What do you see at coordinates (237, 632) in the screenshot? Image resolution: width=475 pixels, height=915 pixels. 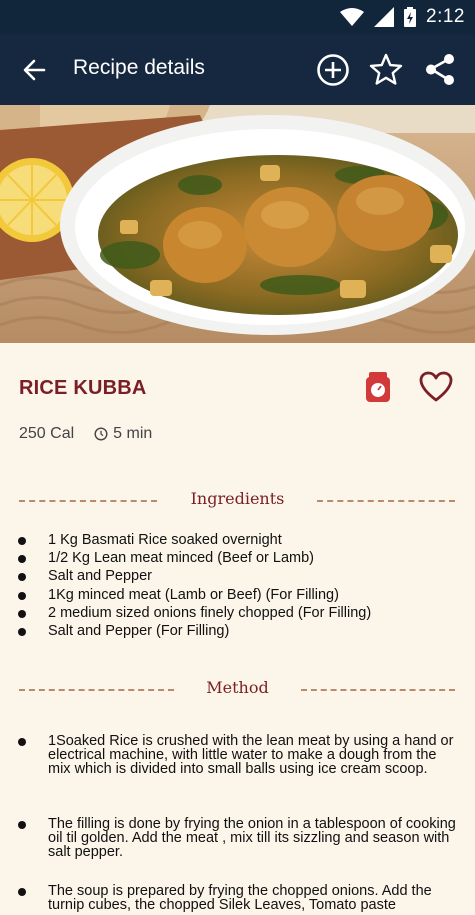 I see `list-item: Salt and Pepper (For Filling)` at bounding box center [237, 632].